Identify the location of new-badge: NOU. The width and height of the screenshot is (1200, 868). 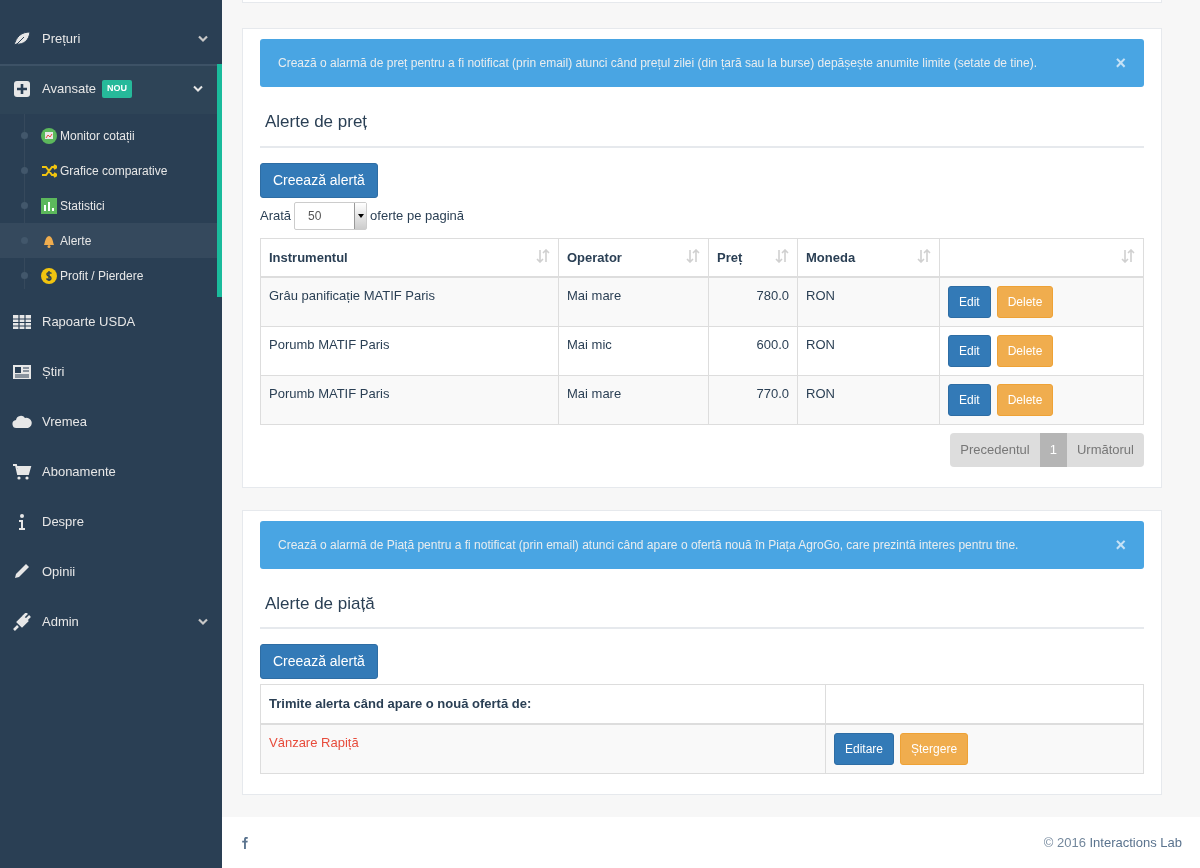
(116, 89).